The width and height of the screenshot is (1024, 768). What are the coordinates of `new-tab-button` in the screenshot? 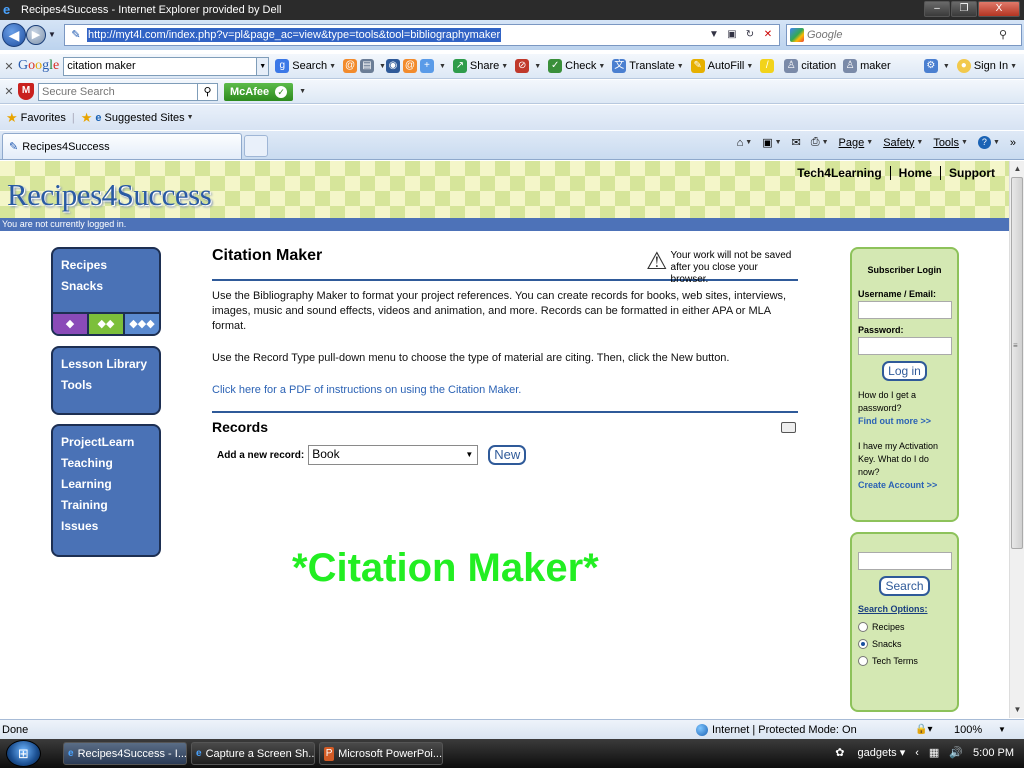 It's located at (256, 146).